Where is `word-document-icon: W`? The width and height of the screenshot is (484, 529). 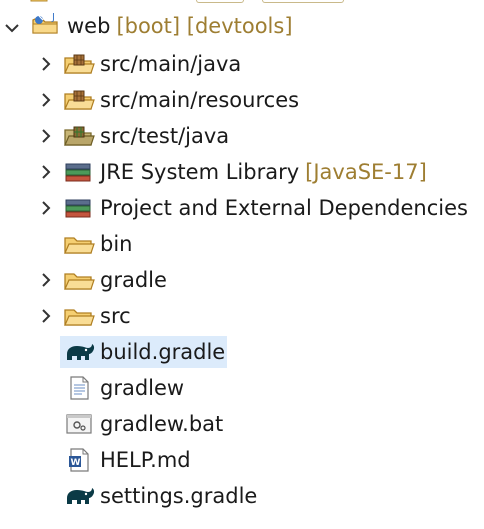 word-document-icon: W is located at coordinates (79, 460).